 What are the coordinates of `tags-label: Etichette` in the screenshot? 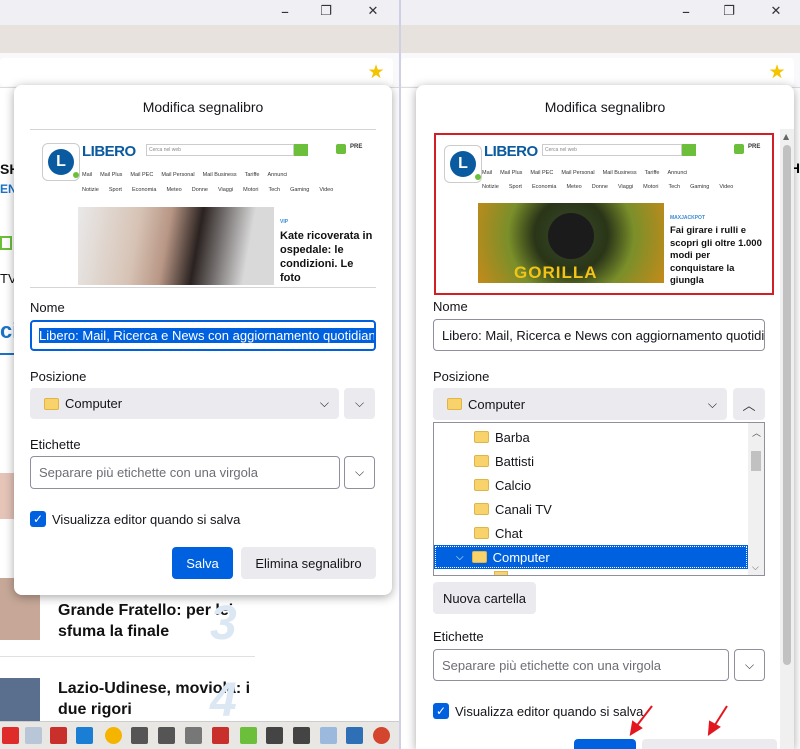 It's located at (458, 636).